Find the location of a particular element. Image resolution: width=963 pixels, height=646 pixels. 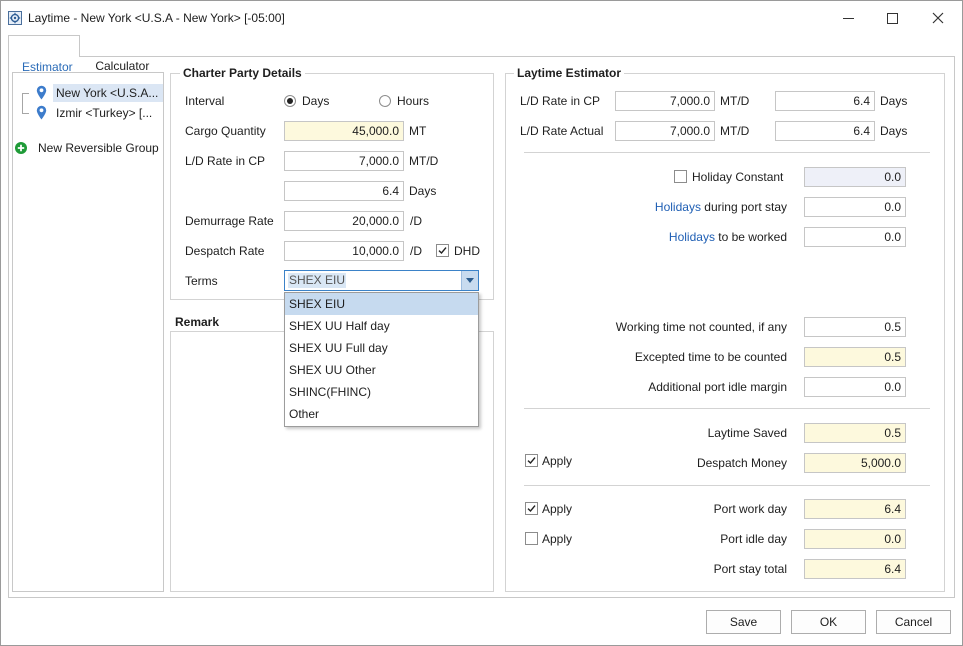

port-stay-total-label: Port stay total is located at coordinates (750, 569).